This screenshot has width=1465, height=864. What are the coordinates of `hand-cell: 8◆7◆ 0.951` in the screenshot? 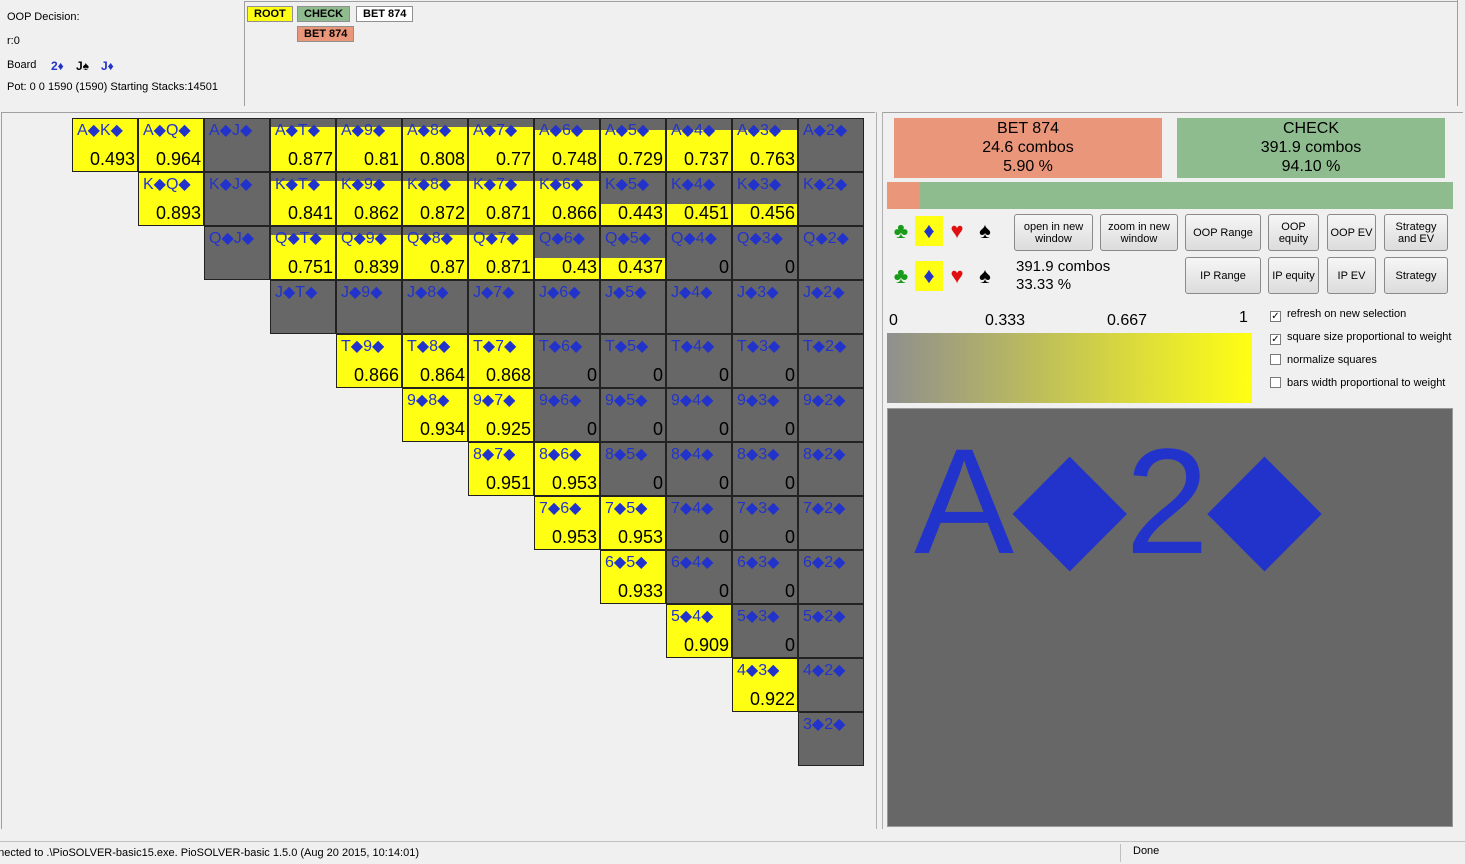 It's located at (501, 469).